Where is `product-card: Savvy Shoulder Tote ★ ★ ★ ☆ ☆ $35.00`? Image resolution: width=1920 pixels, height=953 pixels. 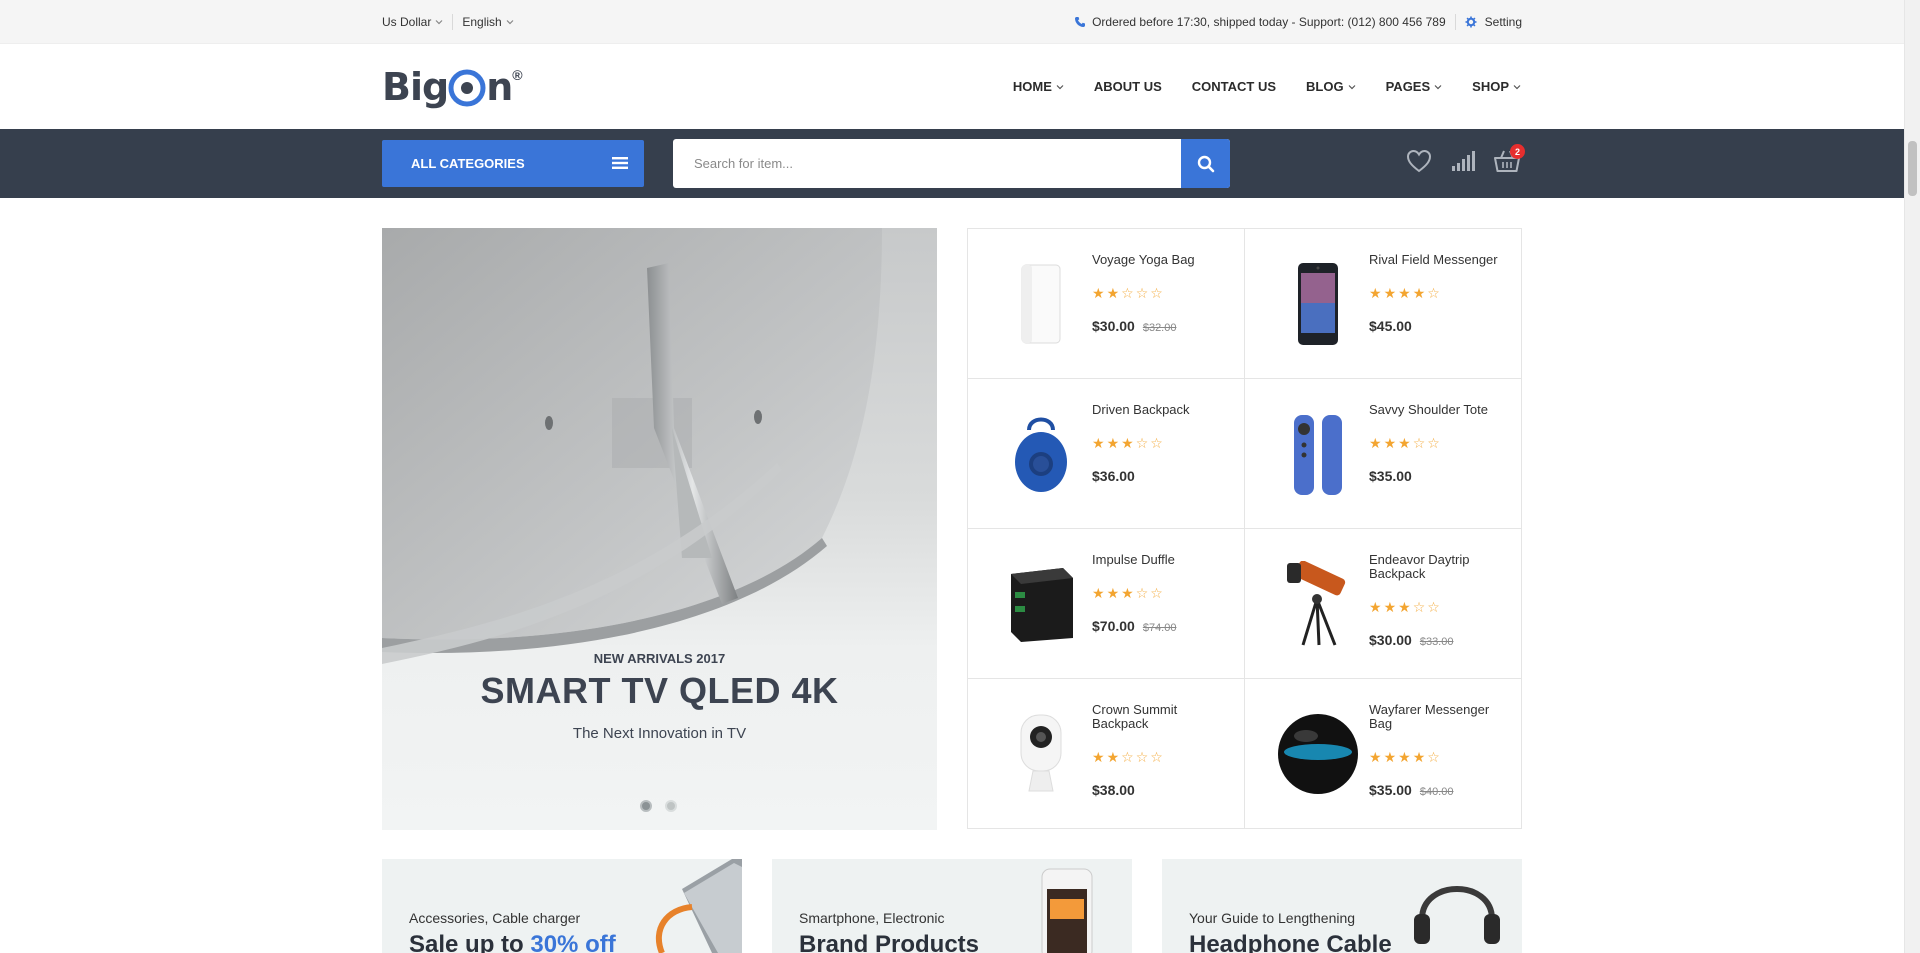 product-card: Savvy Shoulder Tote ★ ★ ★ ☆ ☆ $35.00 is located at coordinates (1383, 454).